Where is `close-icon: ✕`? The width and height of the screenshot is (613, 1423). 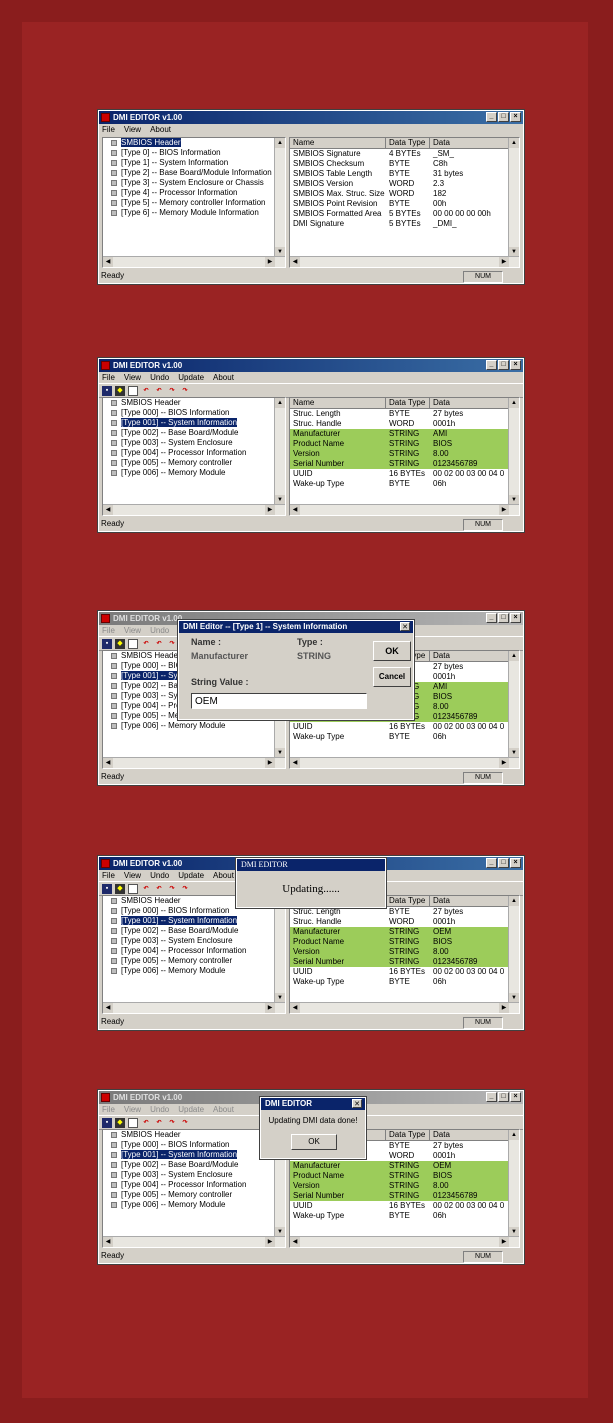 close-icon: ✕ is located at coordinates (357, 1103).